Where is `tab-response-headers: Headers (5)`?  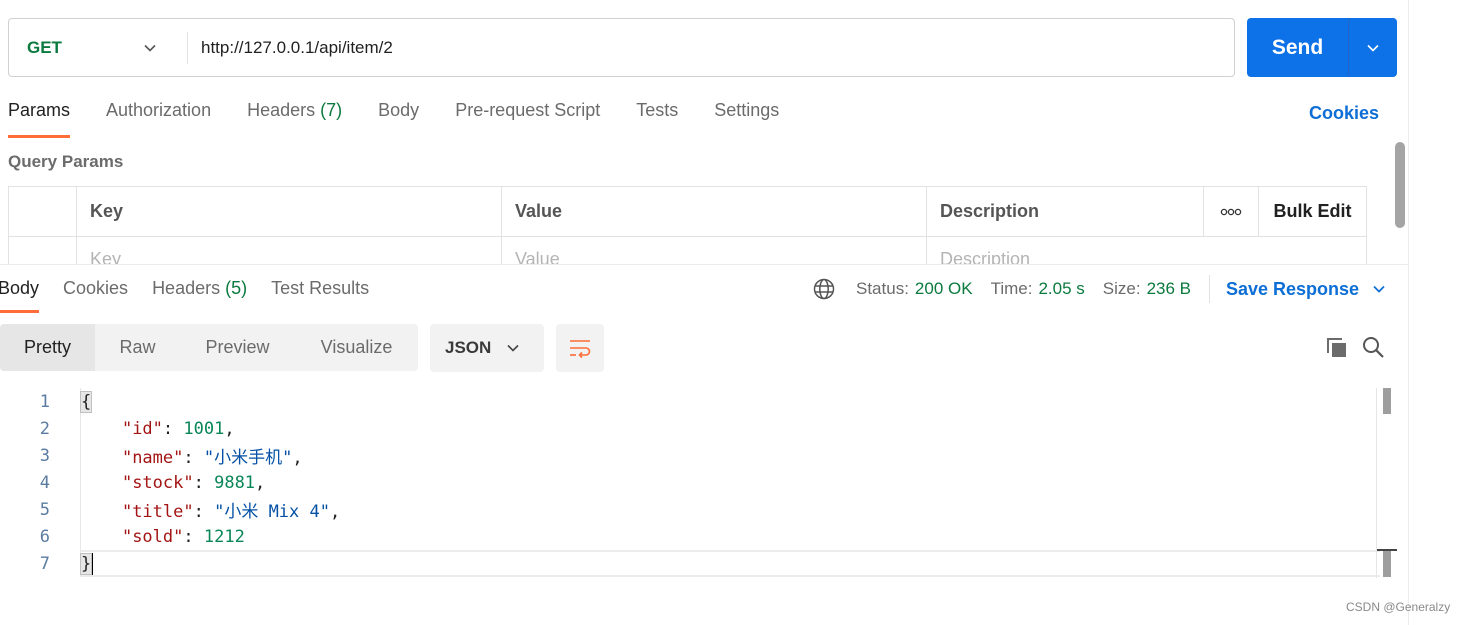 tab-response-headers: Headers (5) is located at coordinates (199, 295).